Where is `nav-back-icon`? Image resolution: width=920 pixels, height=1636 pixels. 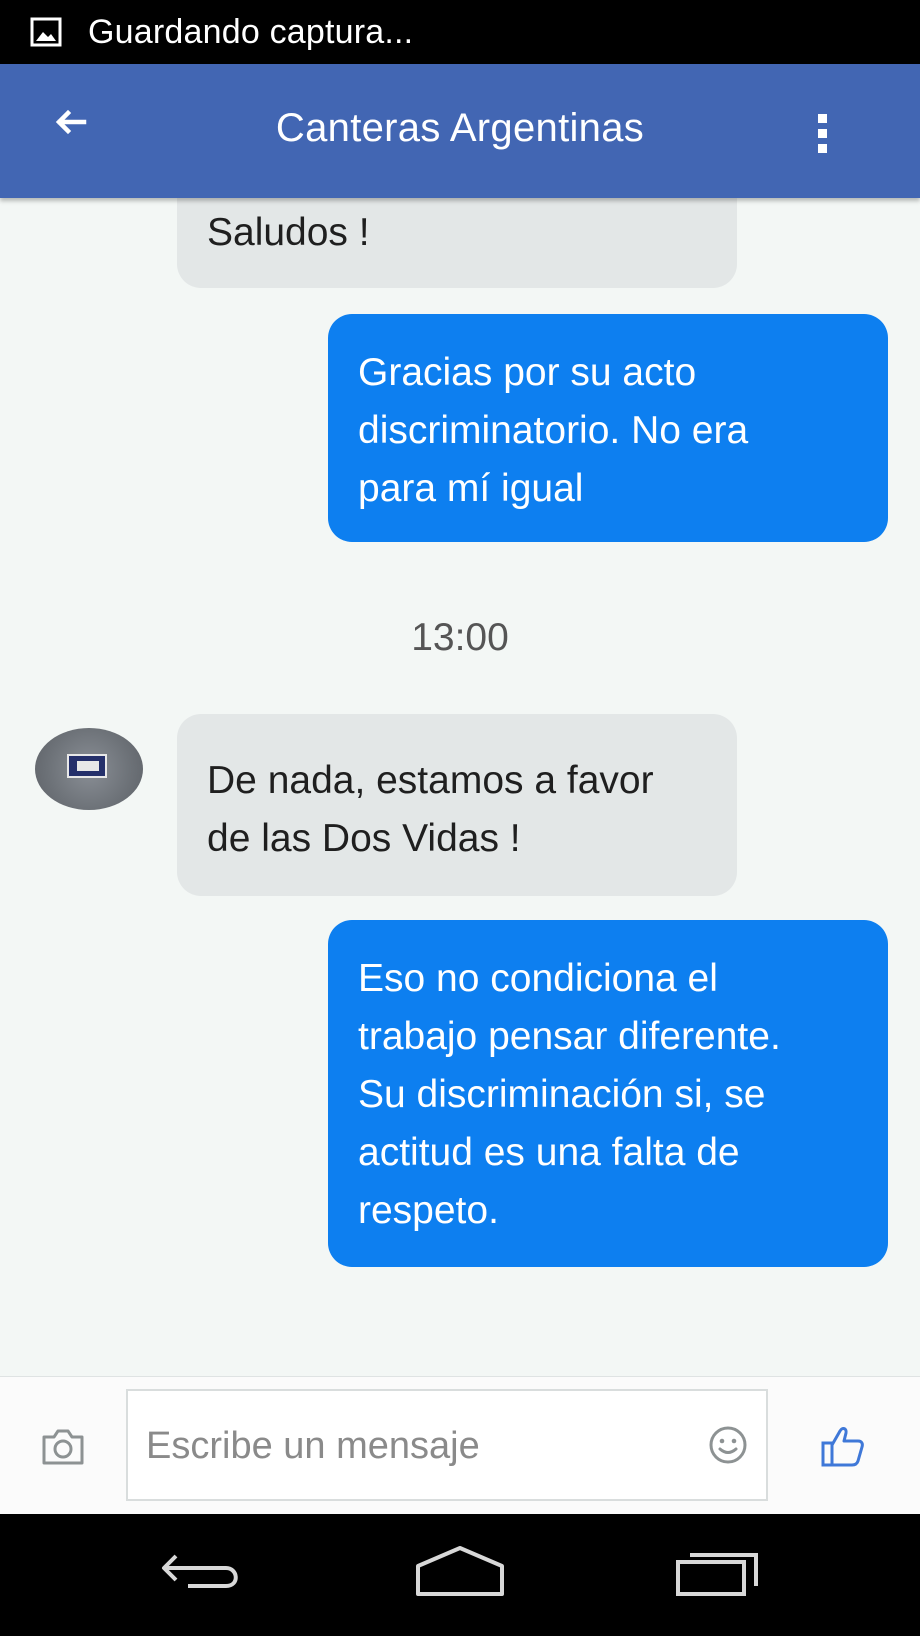
nav-back-icon is located at coordinates (203, 1573).